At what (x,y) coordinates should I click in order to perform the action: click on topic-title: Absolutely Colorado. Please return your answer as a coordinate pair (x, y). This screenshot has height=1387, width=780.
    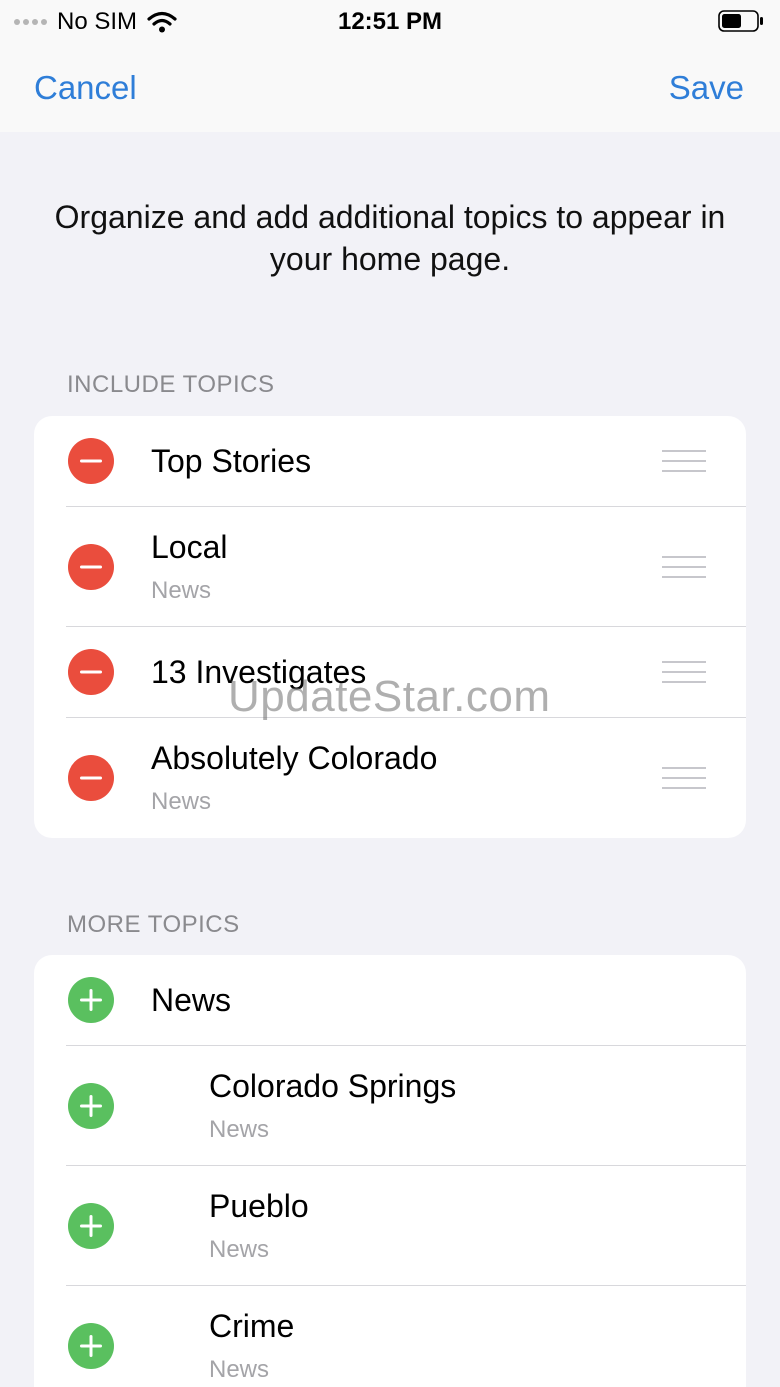
    Looking at the image, I should click on (294, 758).